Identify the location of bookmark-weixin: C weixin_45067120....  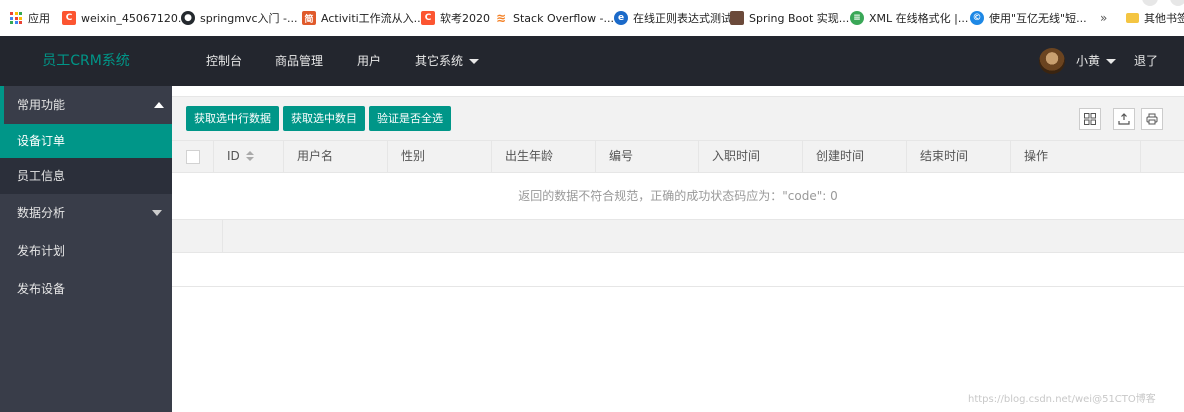
(125, 18).